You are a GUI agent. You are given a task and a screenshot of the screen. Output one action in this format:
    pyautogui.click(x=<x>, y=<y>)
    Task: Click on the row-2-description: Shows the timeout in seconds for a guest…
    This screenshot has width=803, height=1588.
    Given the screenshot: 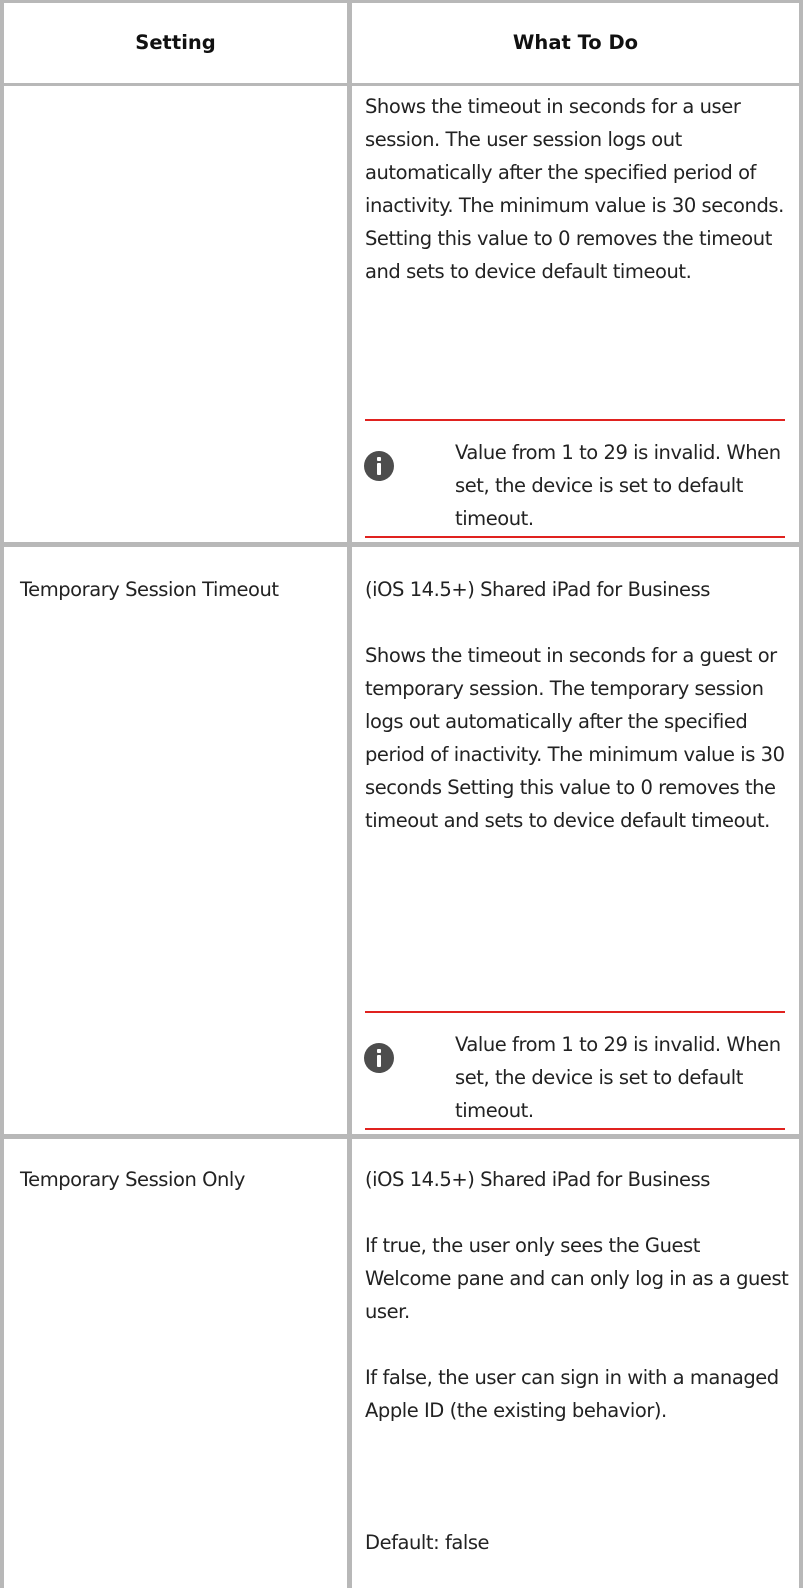 What is the action you would take?
    pyautogui.click(x=575, y=738)
    